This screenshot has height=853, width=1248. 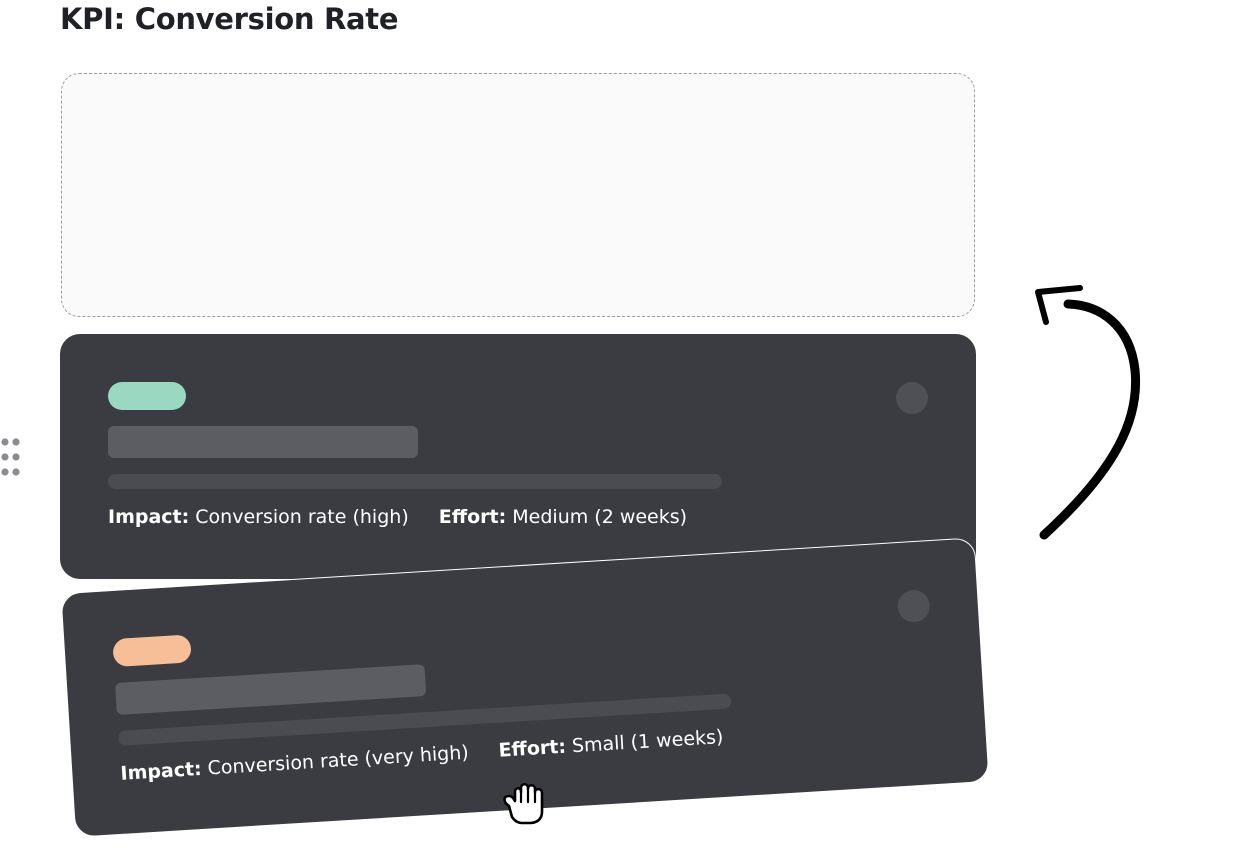 I want to click on effort-group: Effort: Small (1 weeks), so click(x=611, y=744).